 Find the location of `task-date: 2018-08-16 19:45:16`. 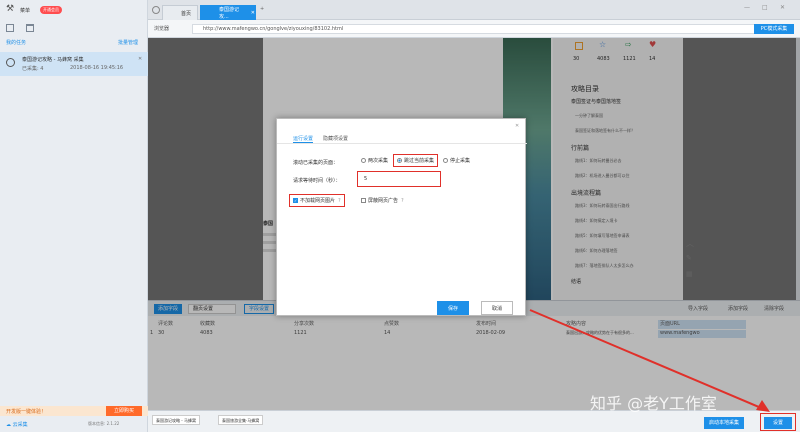

task-date: 2018-08-16 19:45:16 is located at coordinates (97, 68).